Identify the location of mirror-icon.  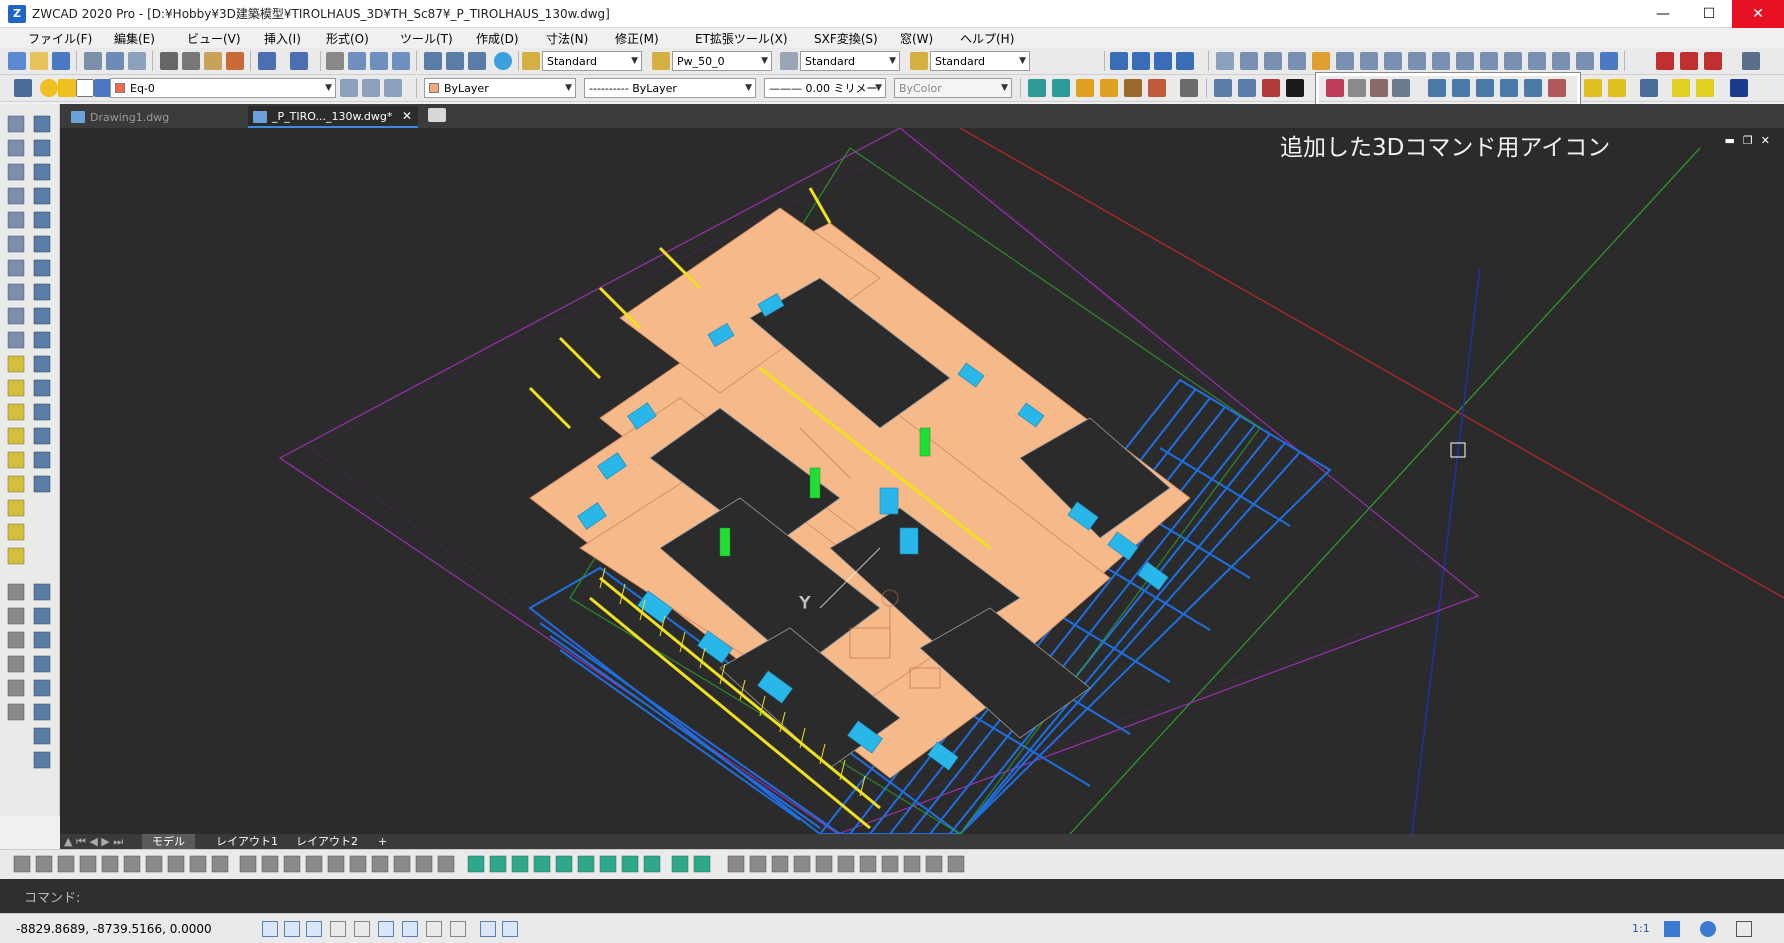
(1273, 61).